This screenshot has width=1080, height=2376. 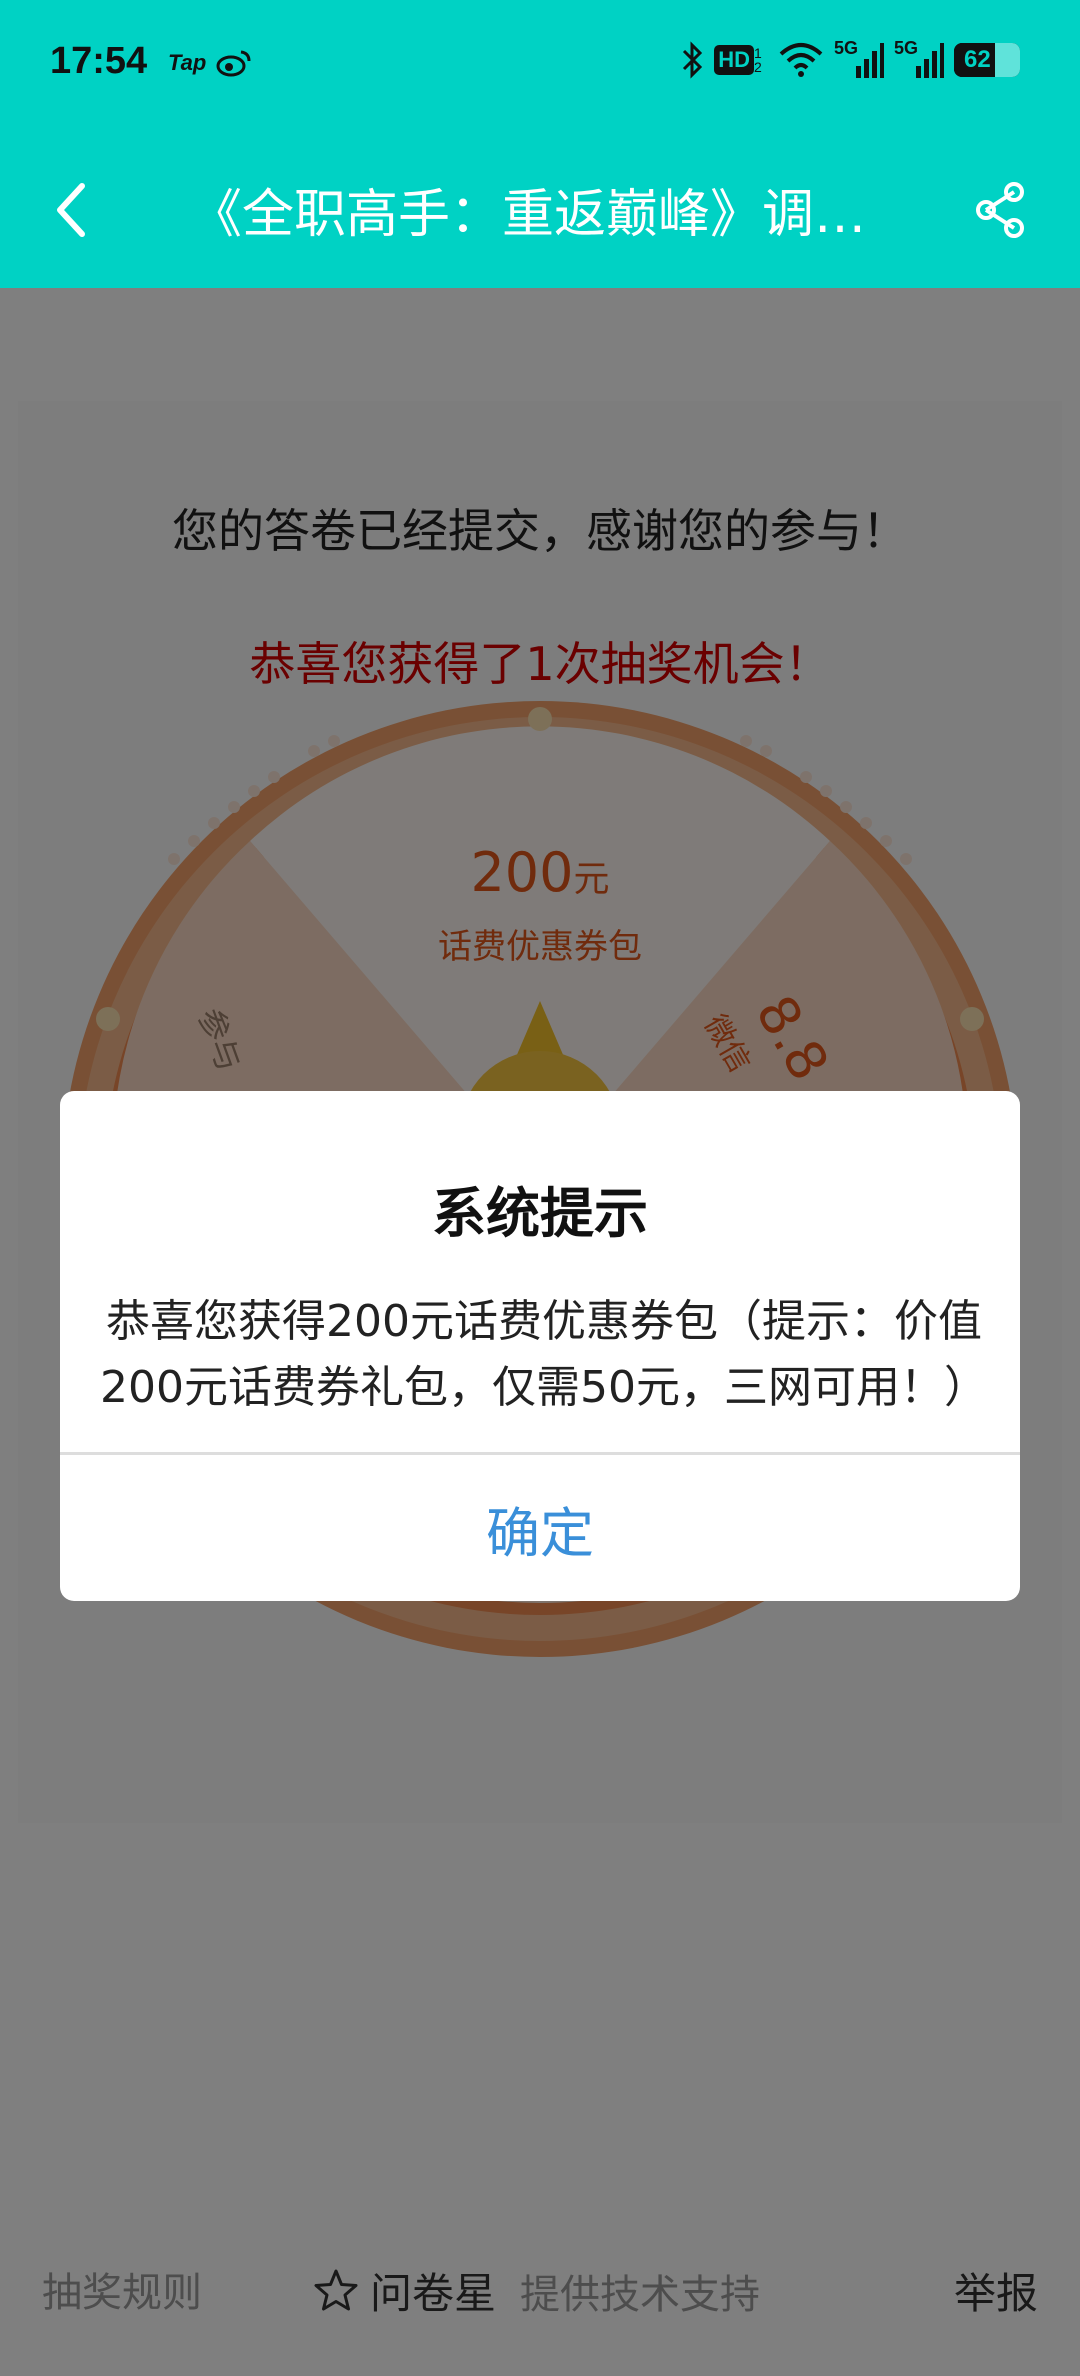 What do you see at coordinates (801, 60) in the screenshot?
I see `wifi-icon` at bounding box center [801, 60].